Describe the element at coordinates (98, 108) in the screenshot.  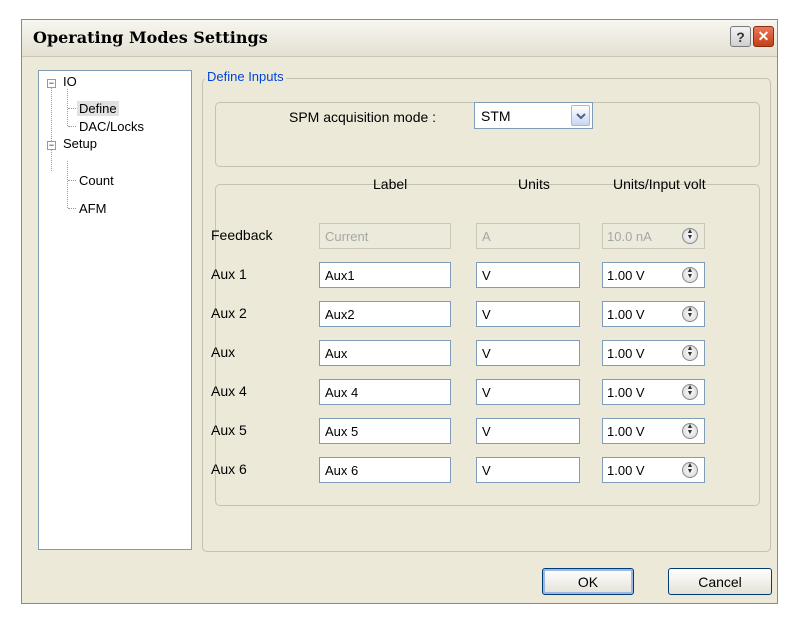
I see `tree-item-define: Define` at that location.